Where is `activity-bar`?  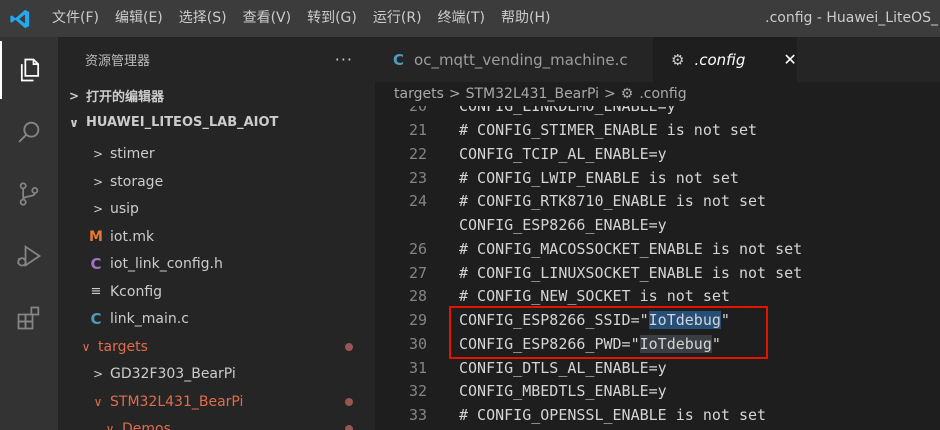 activity-bar is located at coordinates (29, 233).